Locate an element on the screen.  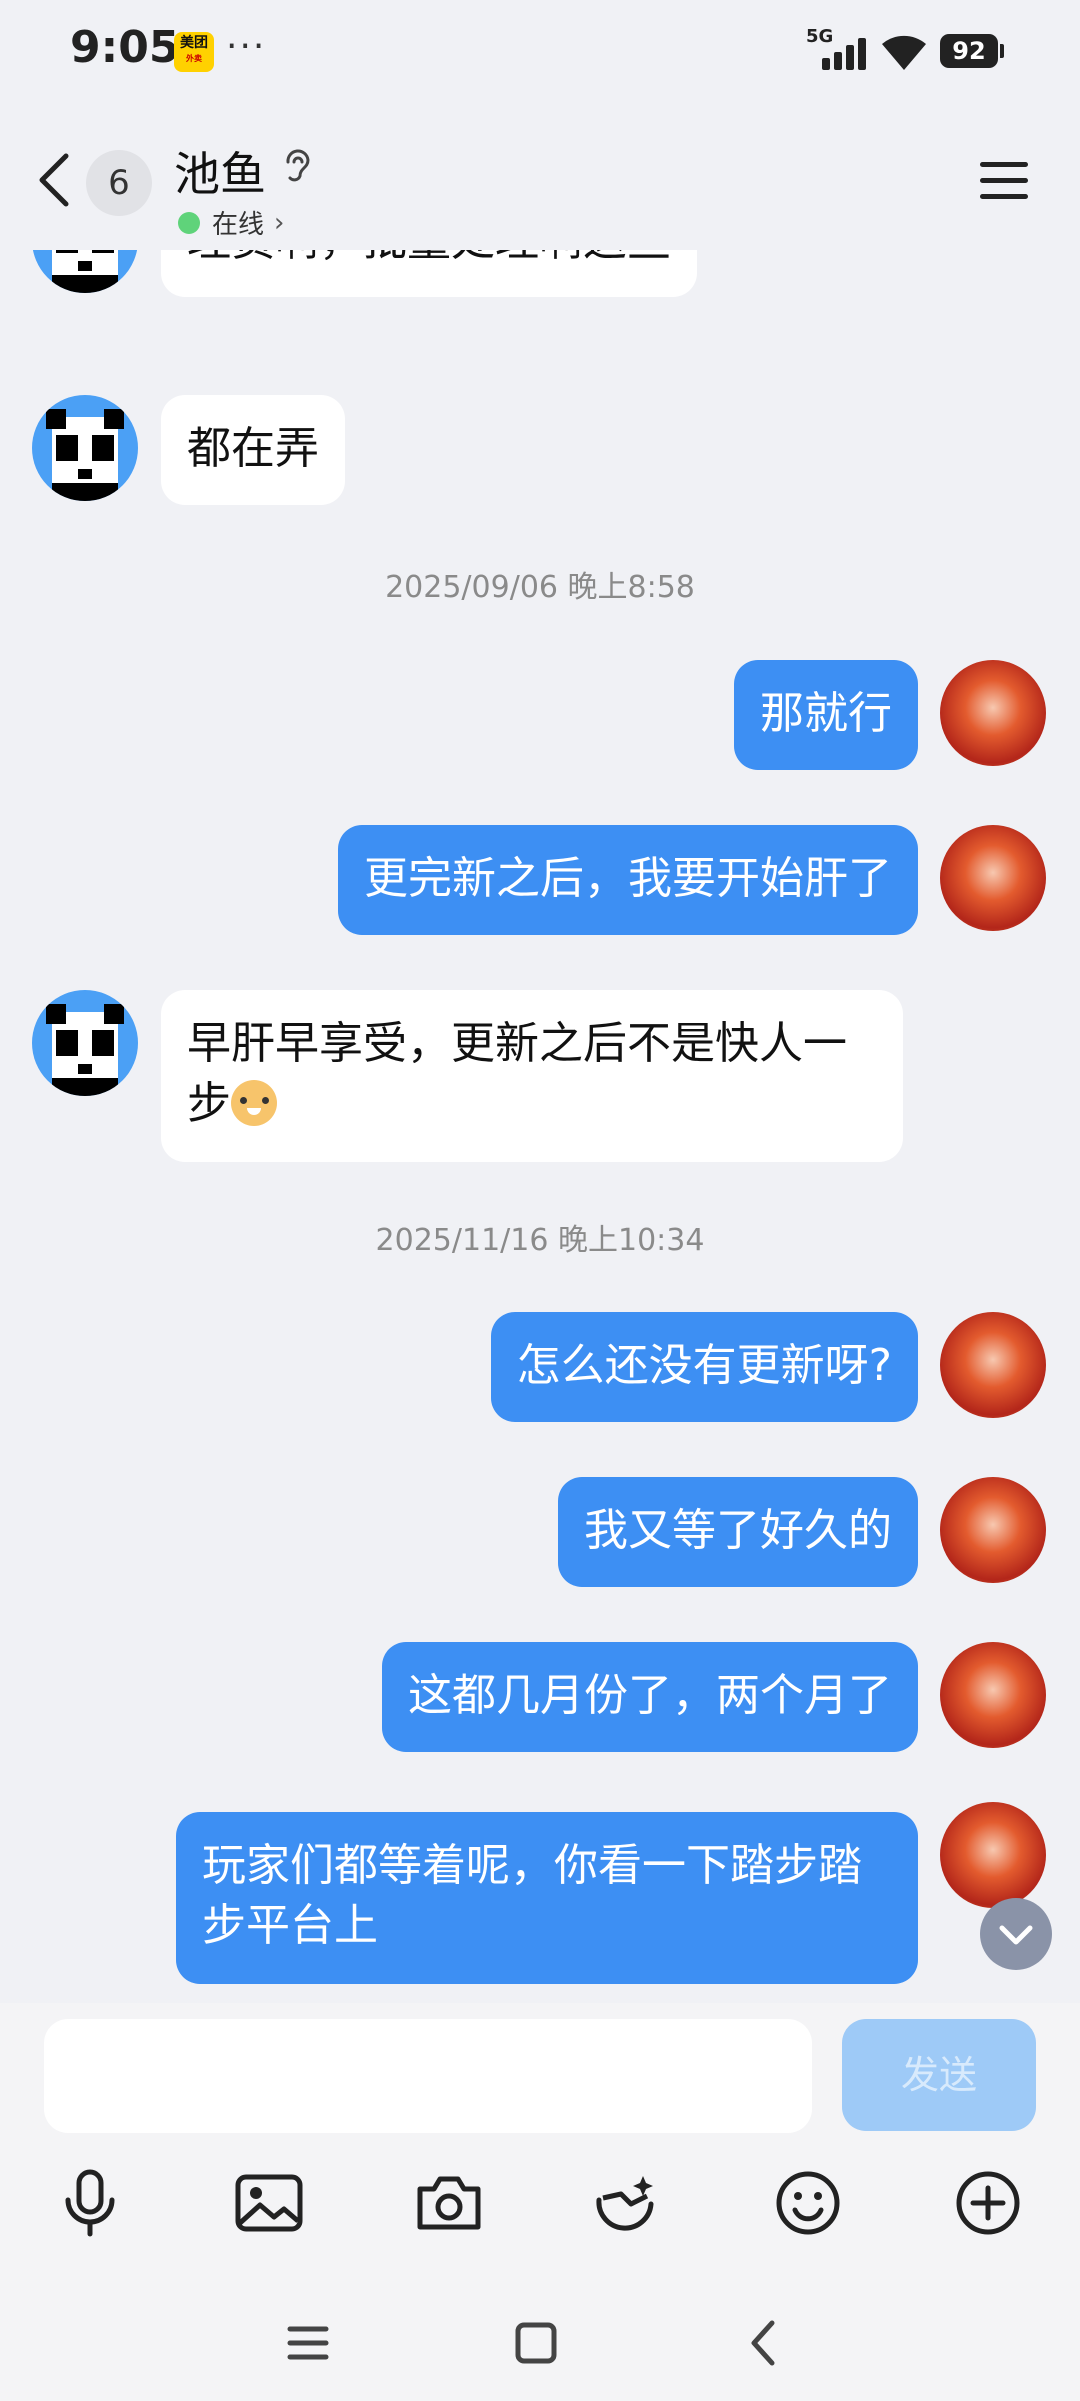
message-text-line1: 玩家们都等着呢，你看一下踏步踏 is located at coordinates (532, 1865).